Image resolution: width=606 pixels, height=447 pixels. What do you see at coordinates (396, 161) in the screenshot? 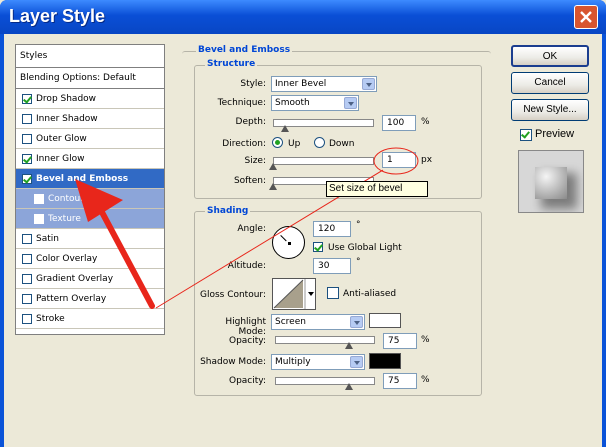
I see `annotation-circle` at bounding box center [396, 161].